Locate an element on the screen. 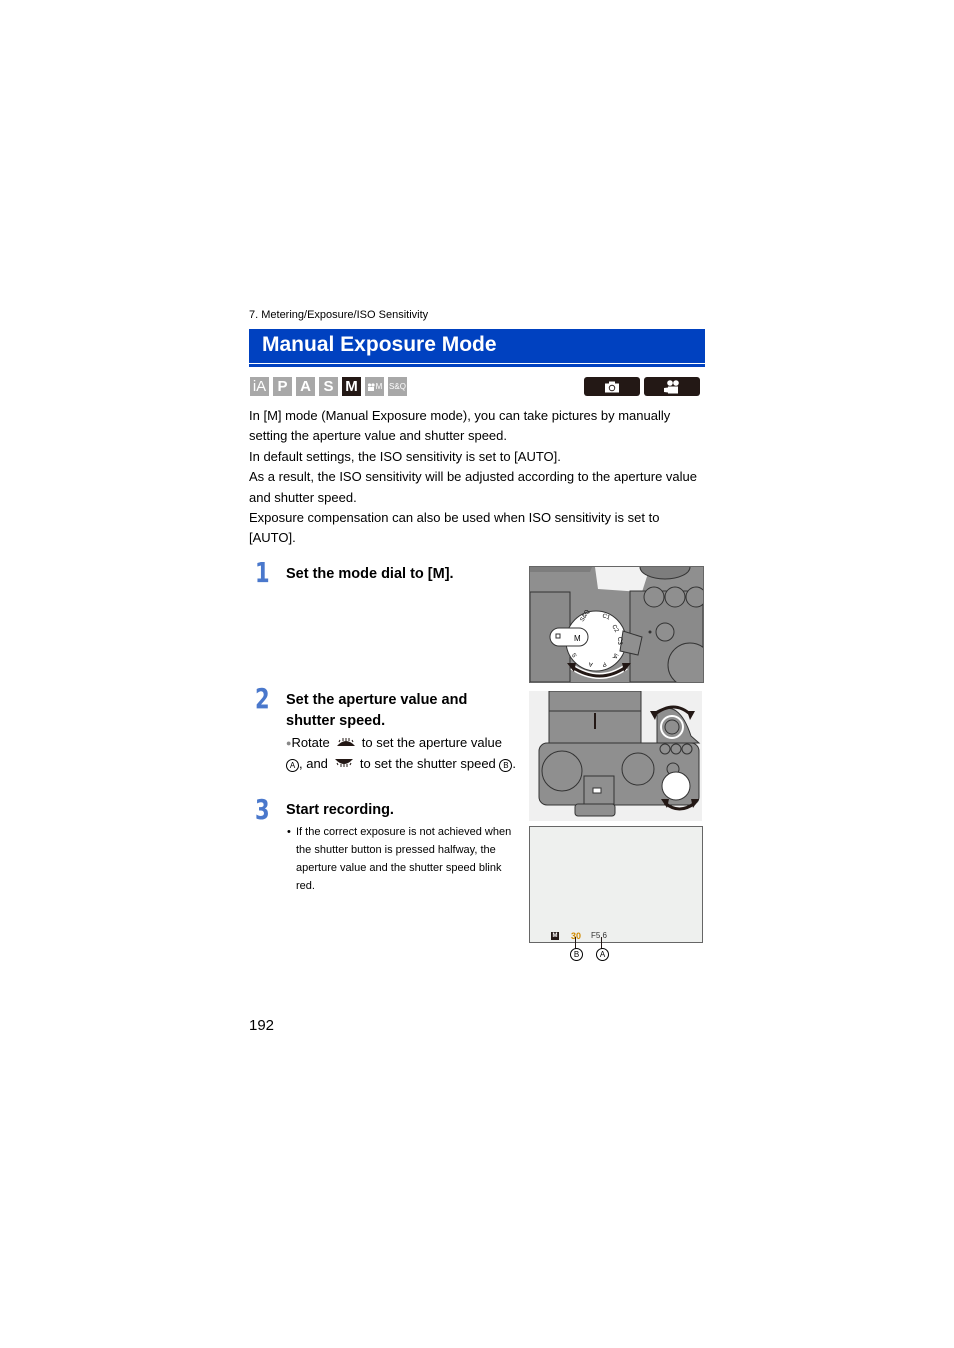 The image size is (954, 1348). step-number-3: 3 is located at coordinates (262, 809).